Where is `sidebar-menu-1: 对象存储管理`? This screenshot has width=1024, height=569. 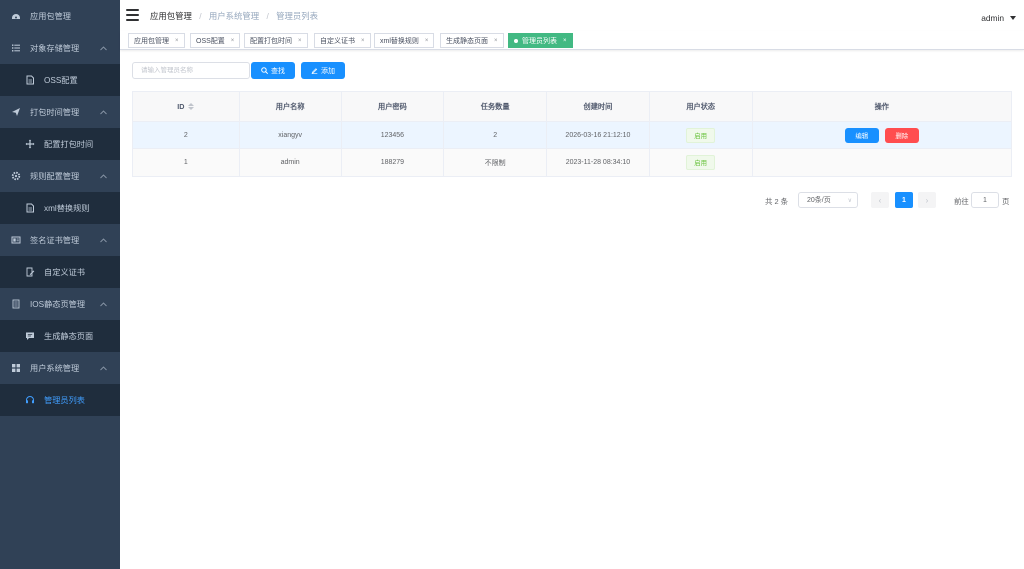 sidebar-menu-1: 对象存储管理 is located at coordinates (60, 48).